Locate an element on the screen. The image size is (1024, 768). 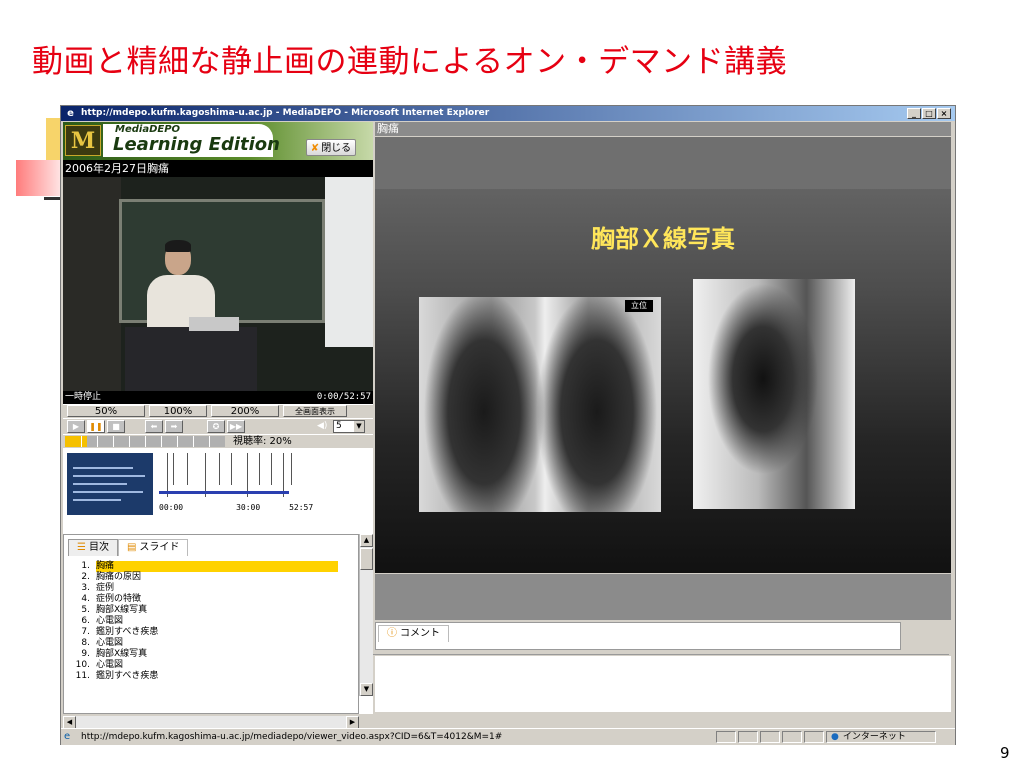
timeline-track is located at coordinates (224, 492).